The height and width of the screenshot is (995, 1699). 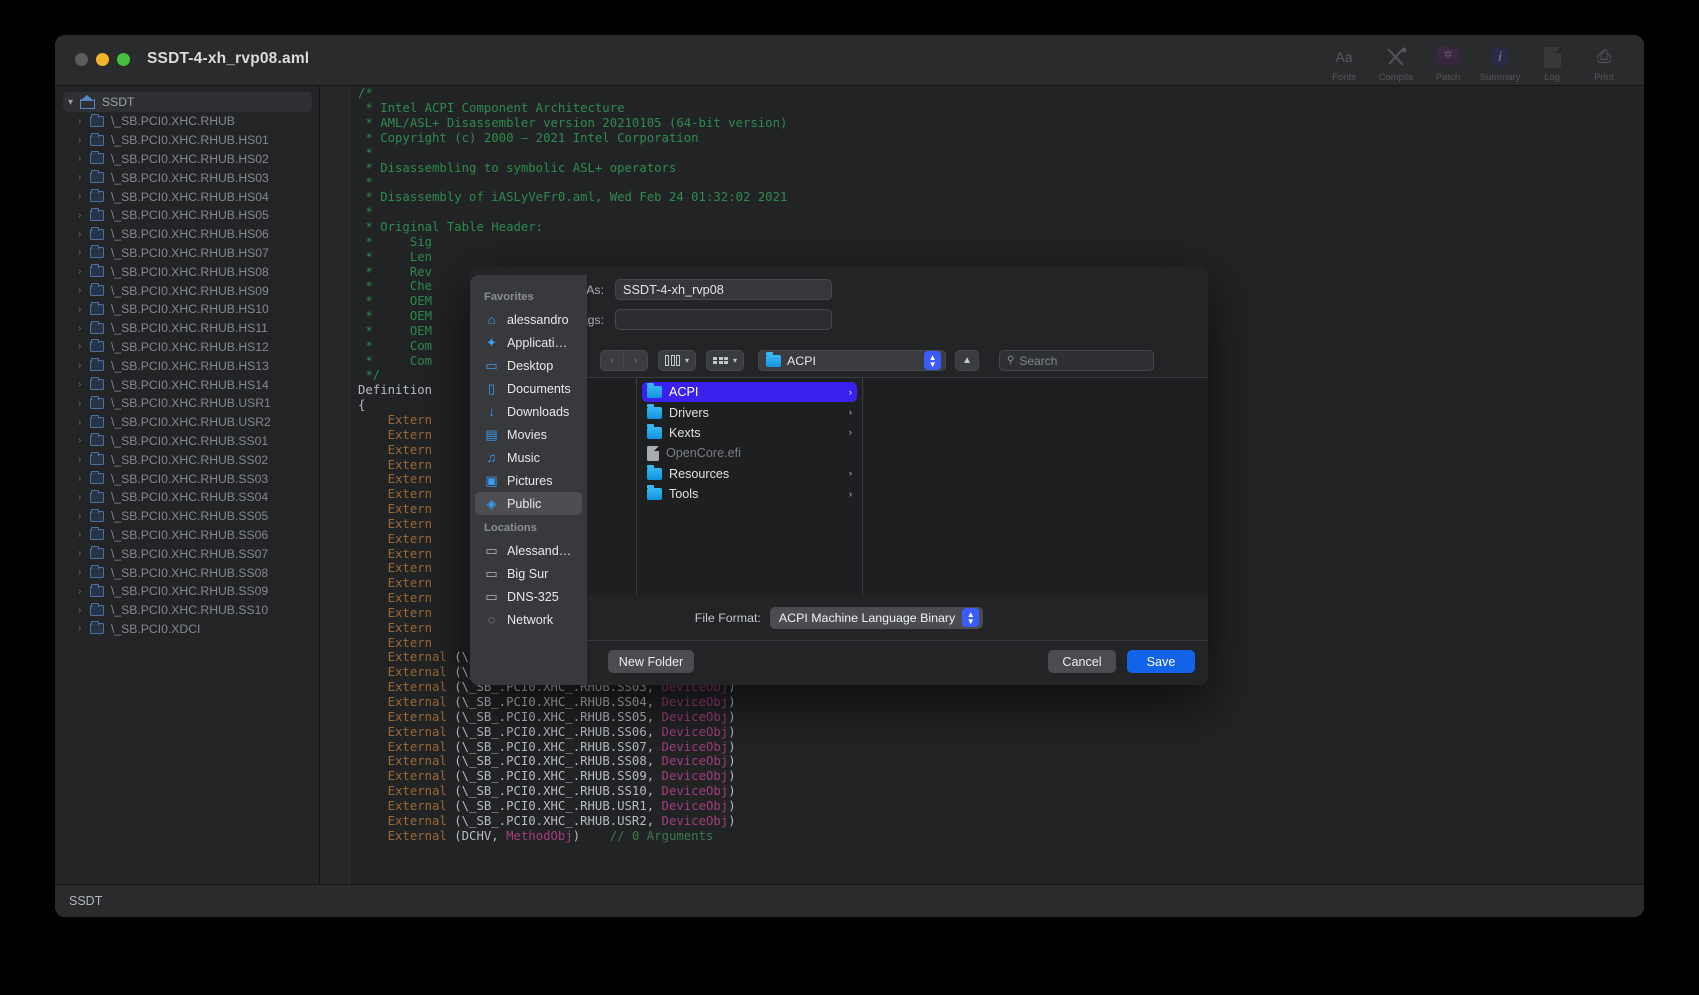 I want to click on file-item-drivers: Drivers ›, so click(x=749, y=412).